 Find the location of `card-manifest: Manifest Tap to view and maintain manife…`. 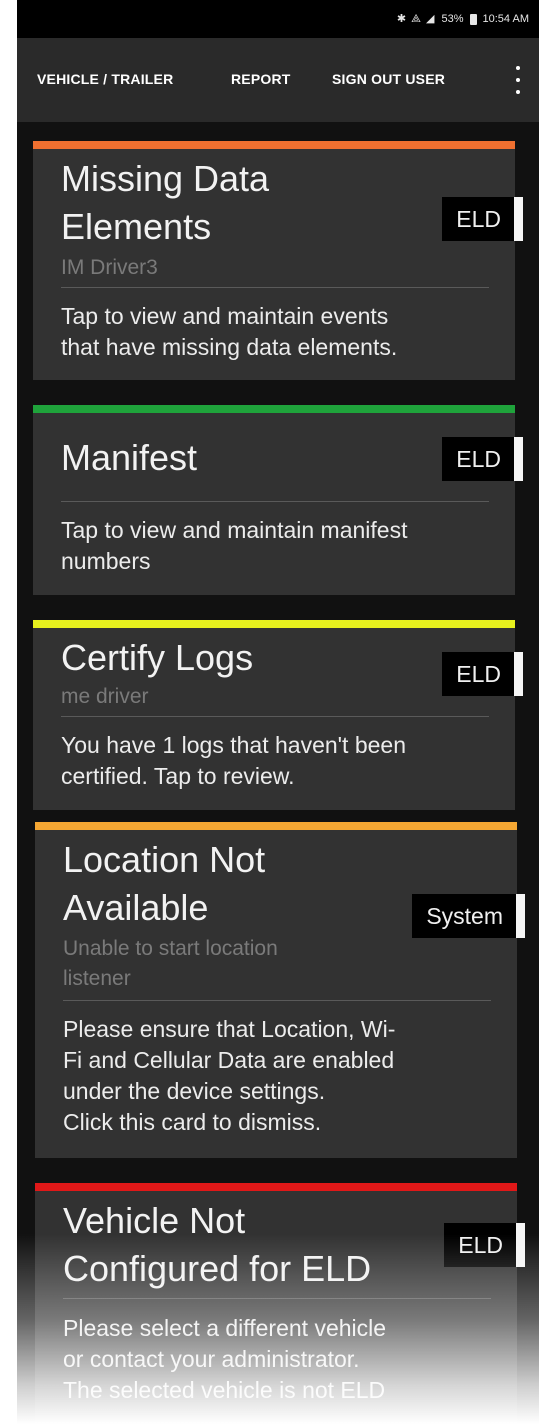

card-manifest: Manifest Tap to view and maintain manife… is located at coordinates (278, 500).